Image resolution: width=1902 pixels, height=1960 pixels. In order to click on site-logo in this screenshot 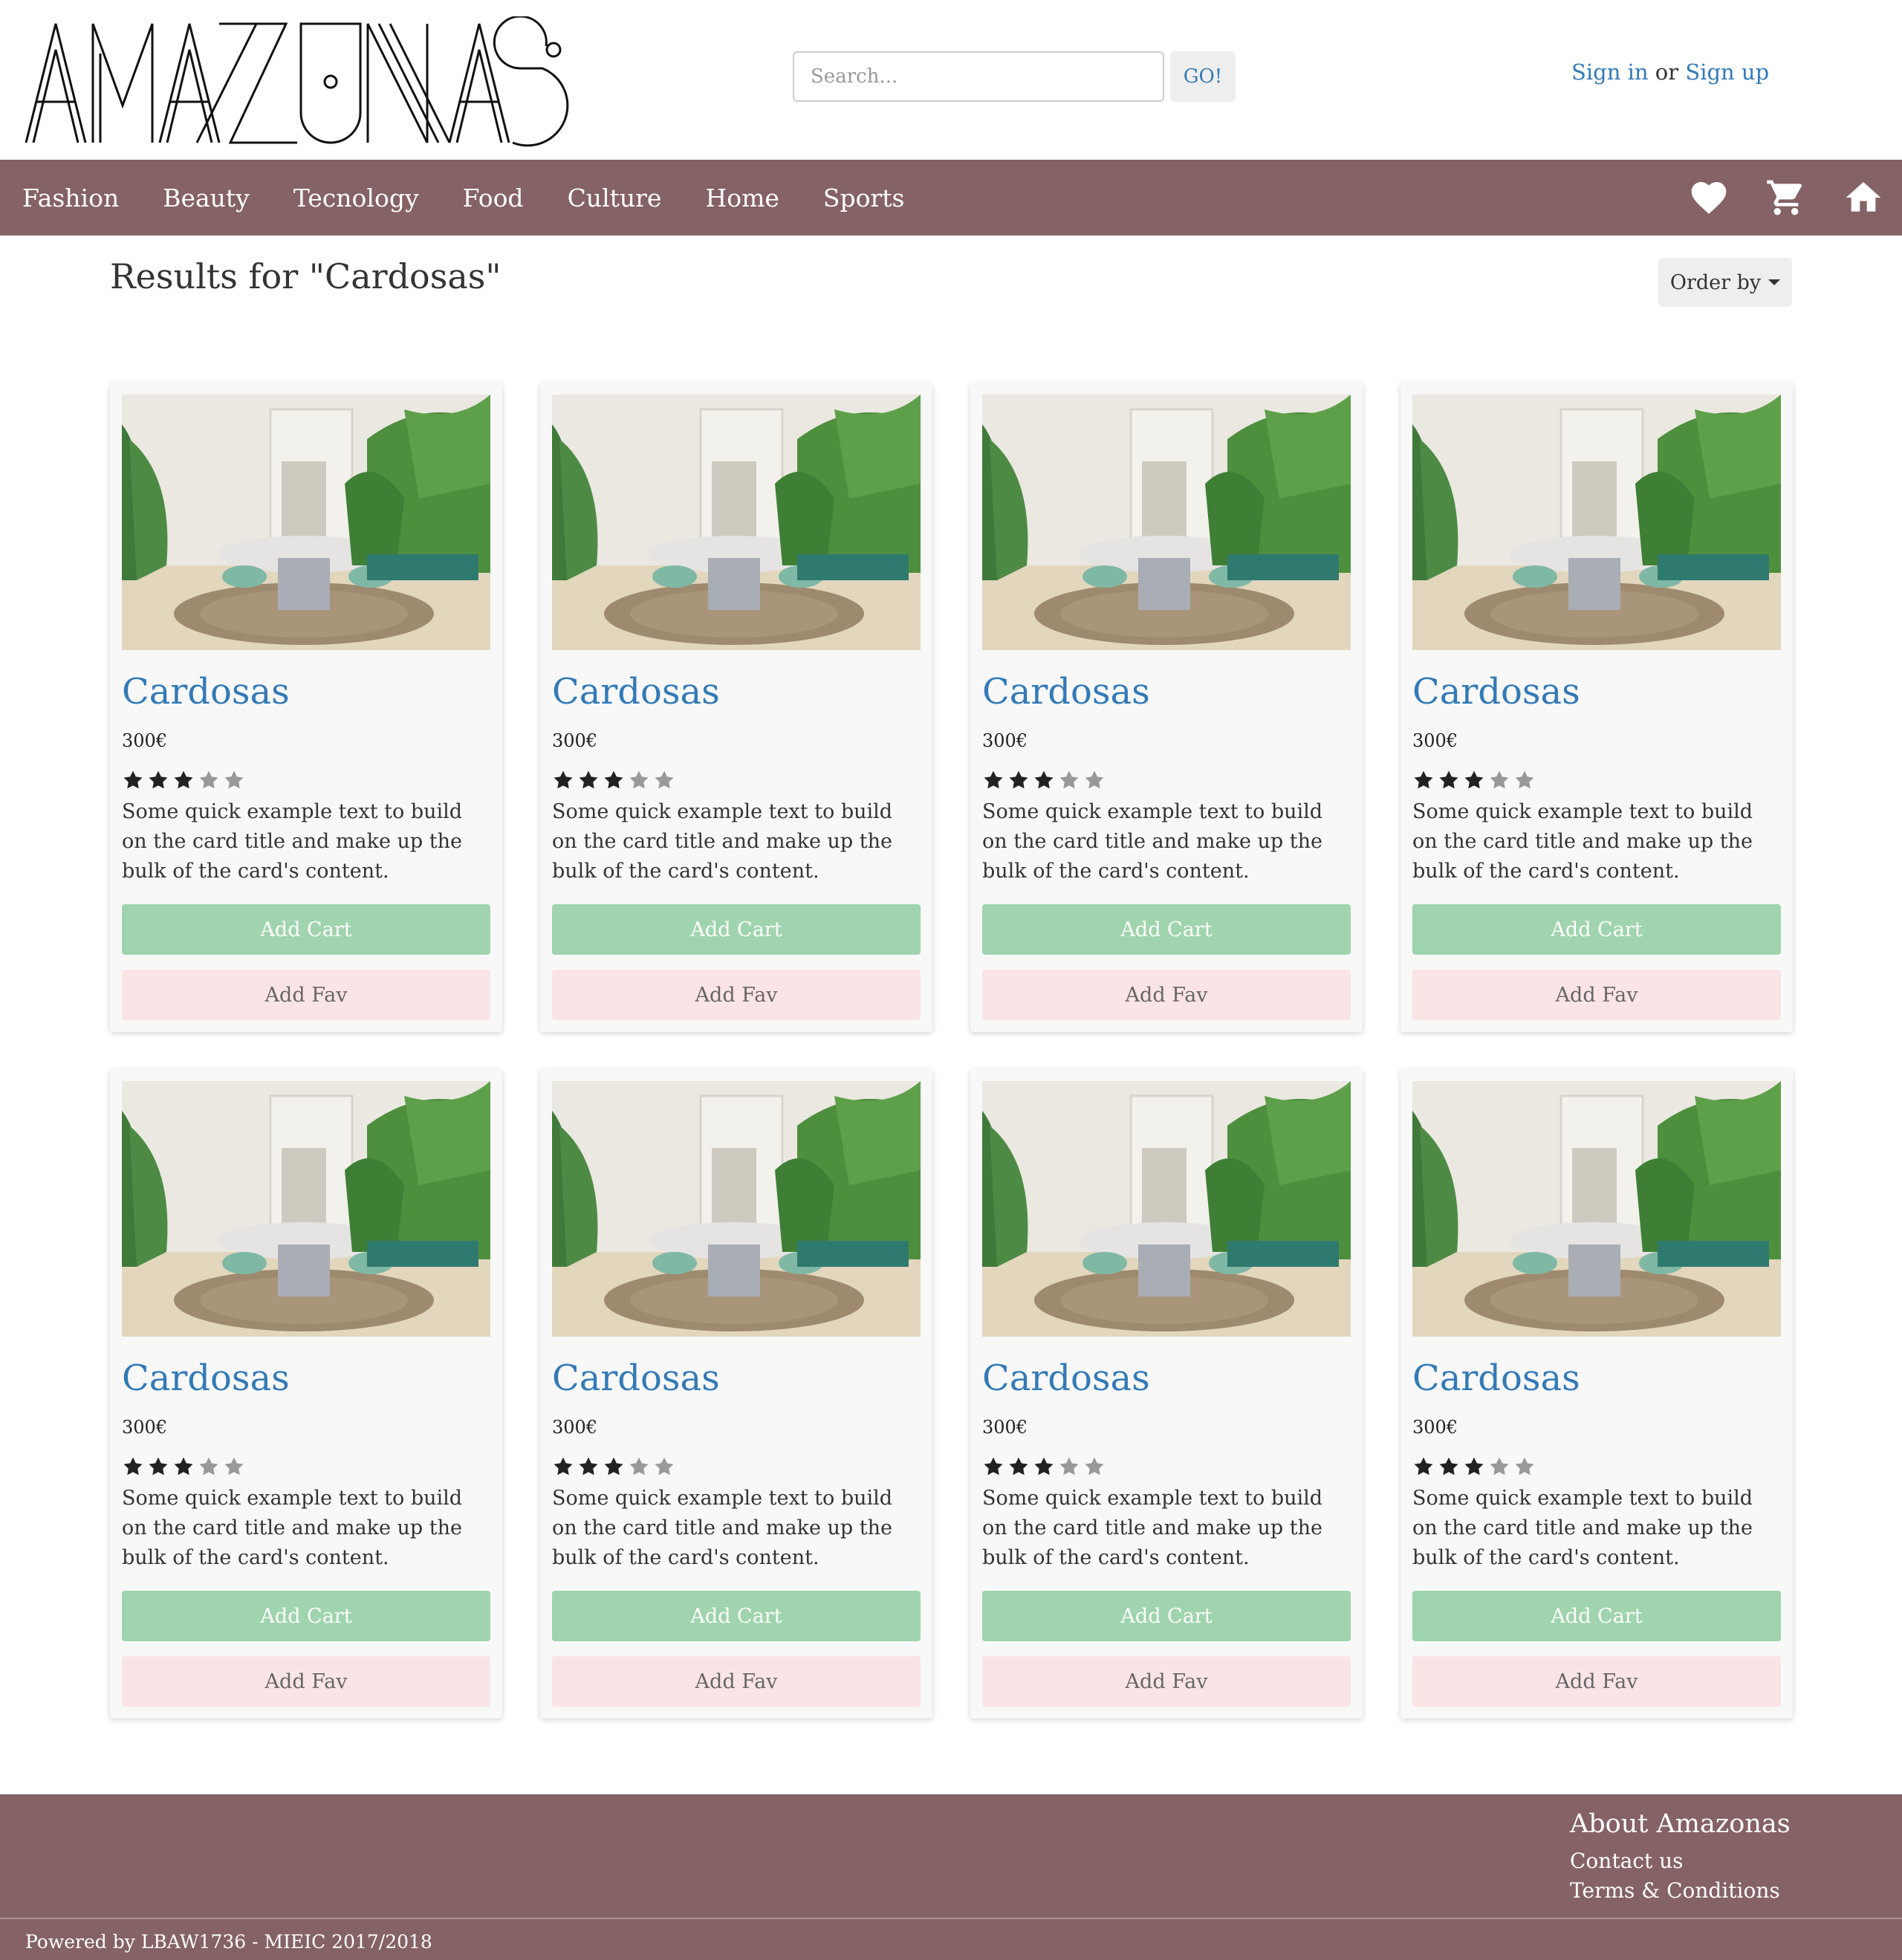, I will do `click(304, 82)`.